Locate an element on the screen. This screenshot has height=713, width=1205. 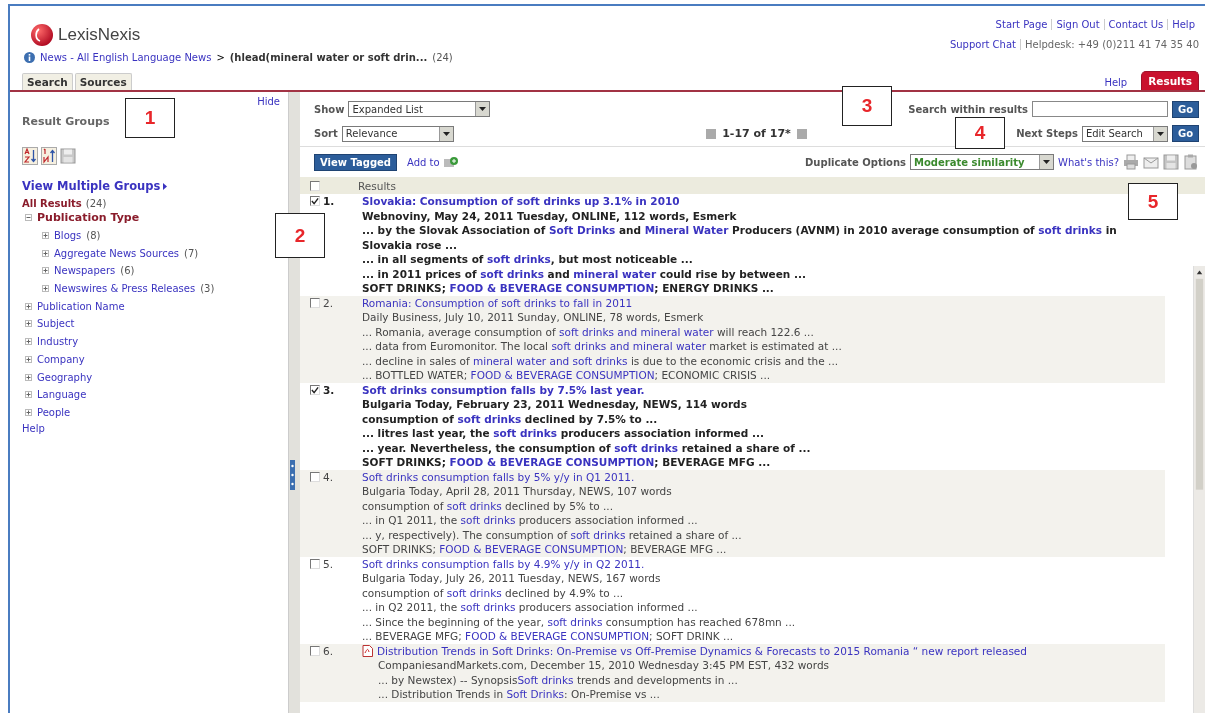
whats-this-link: What's this? is located at coordinates (1088, 162).